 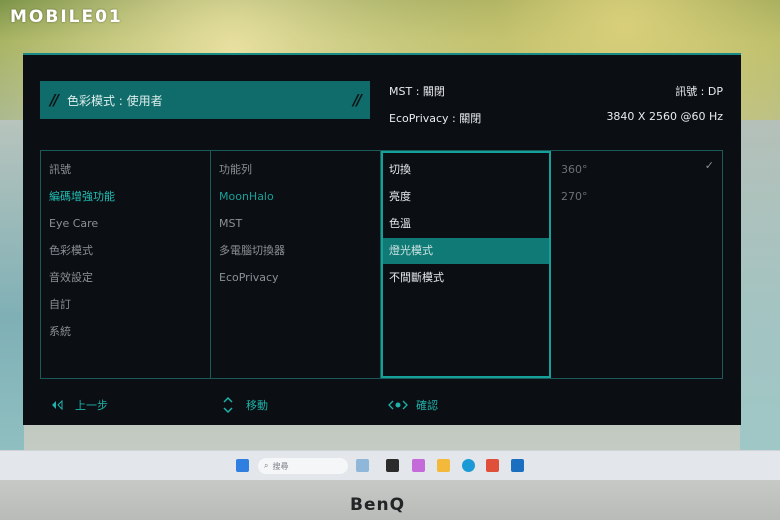 What do you see at coordinates (126, 264) in the screenshot?
I see `menu-column-main: 訊號 編碼增強功能 Eye Care 色彩模式 音效設定 自訂 系統` at bounding box center [126, 264].